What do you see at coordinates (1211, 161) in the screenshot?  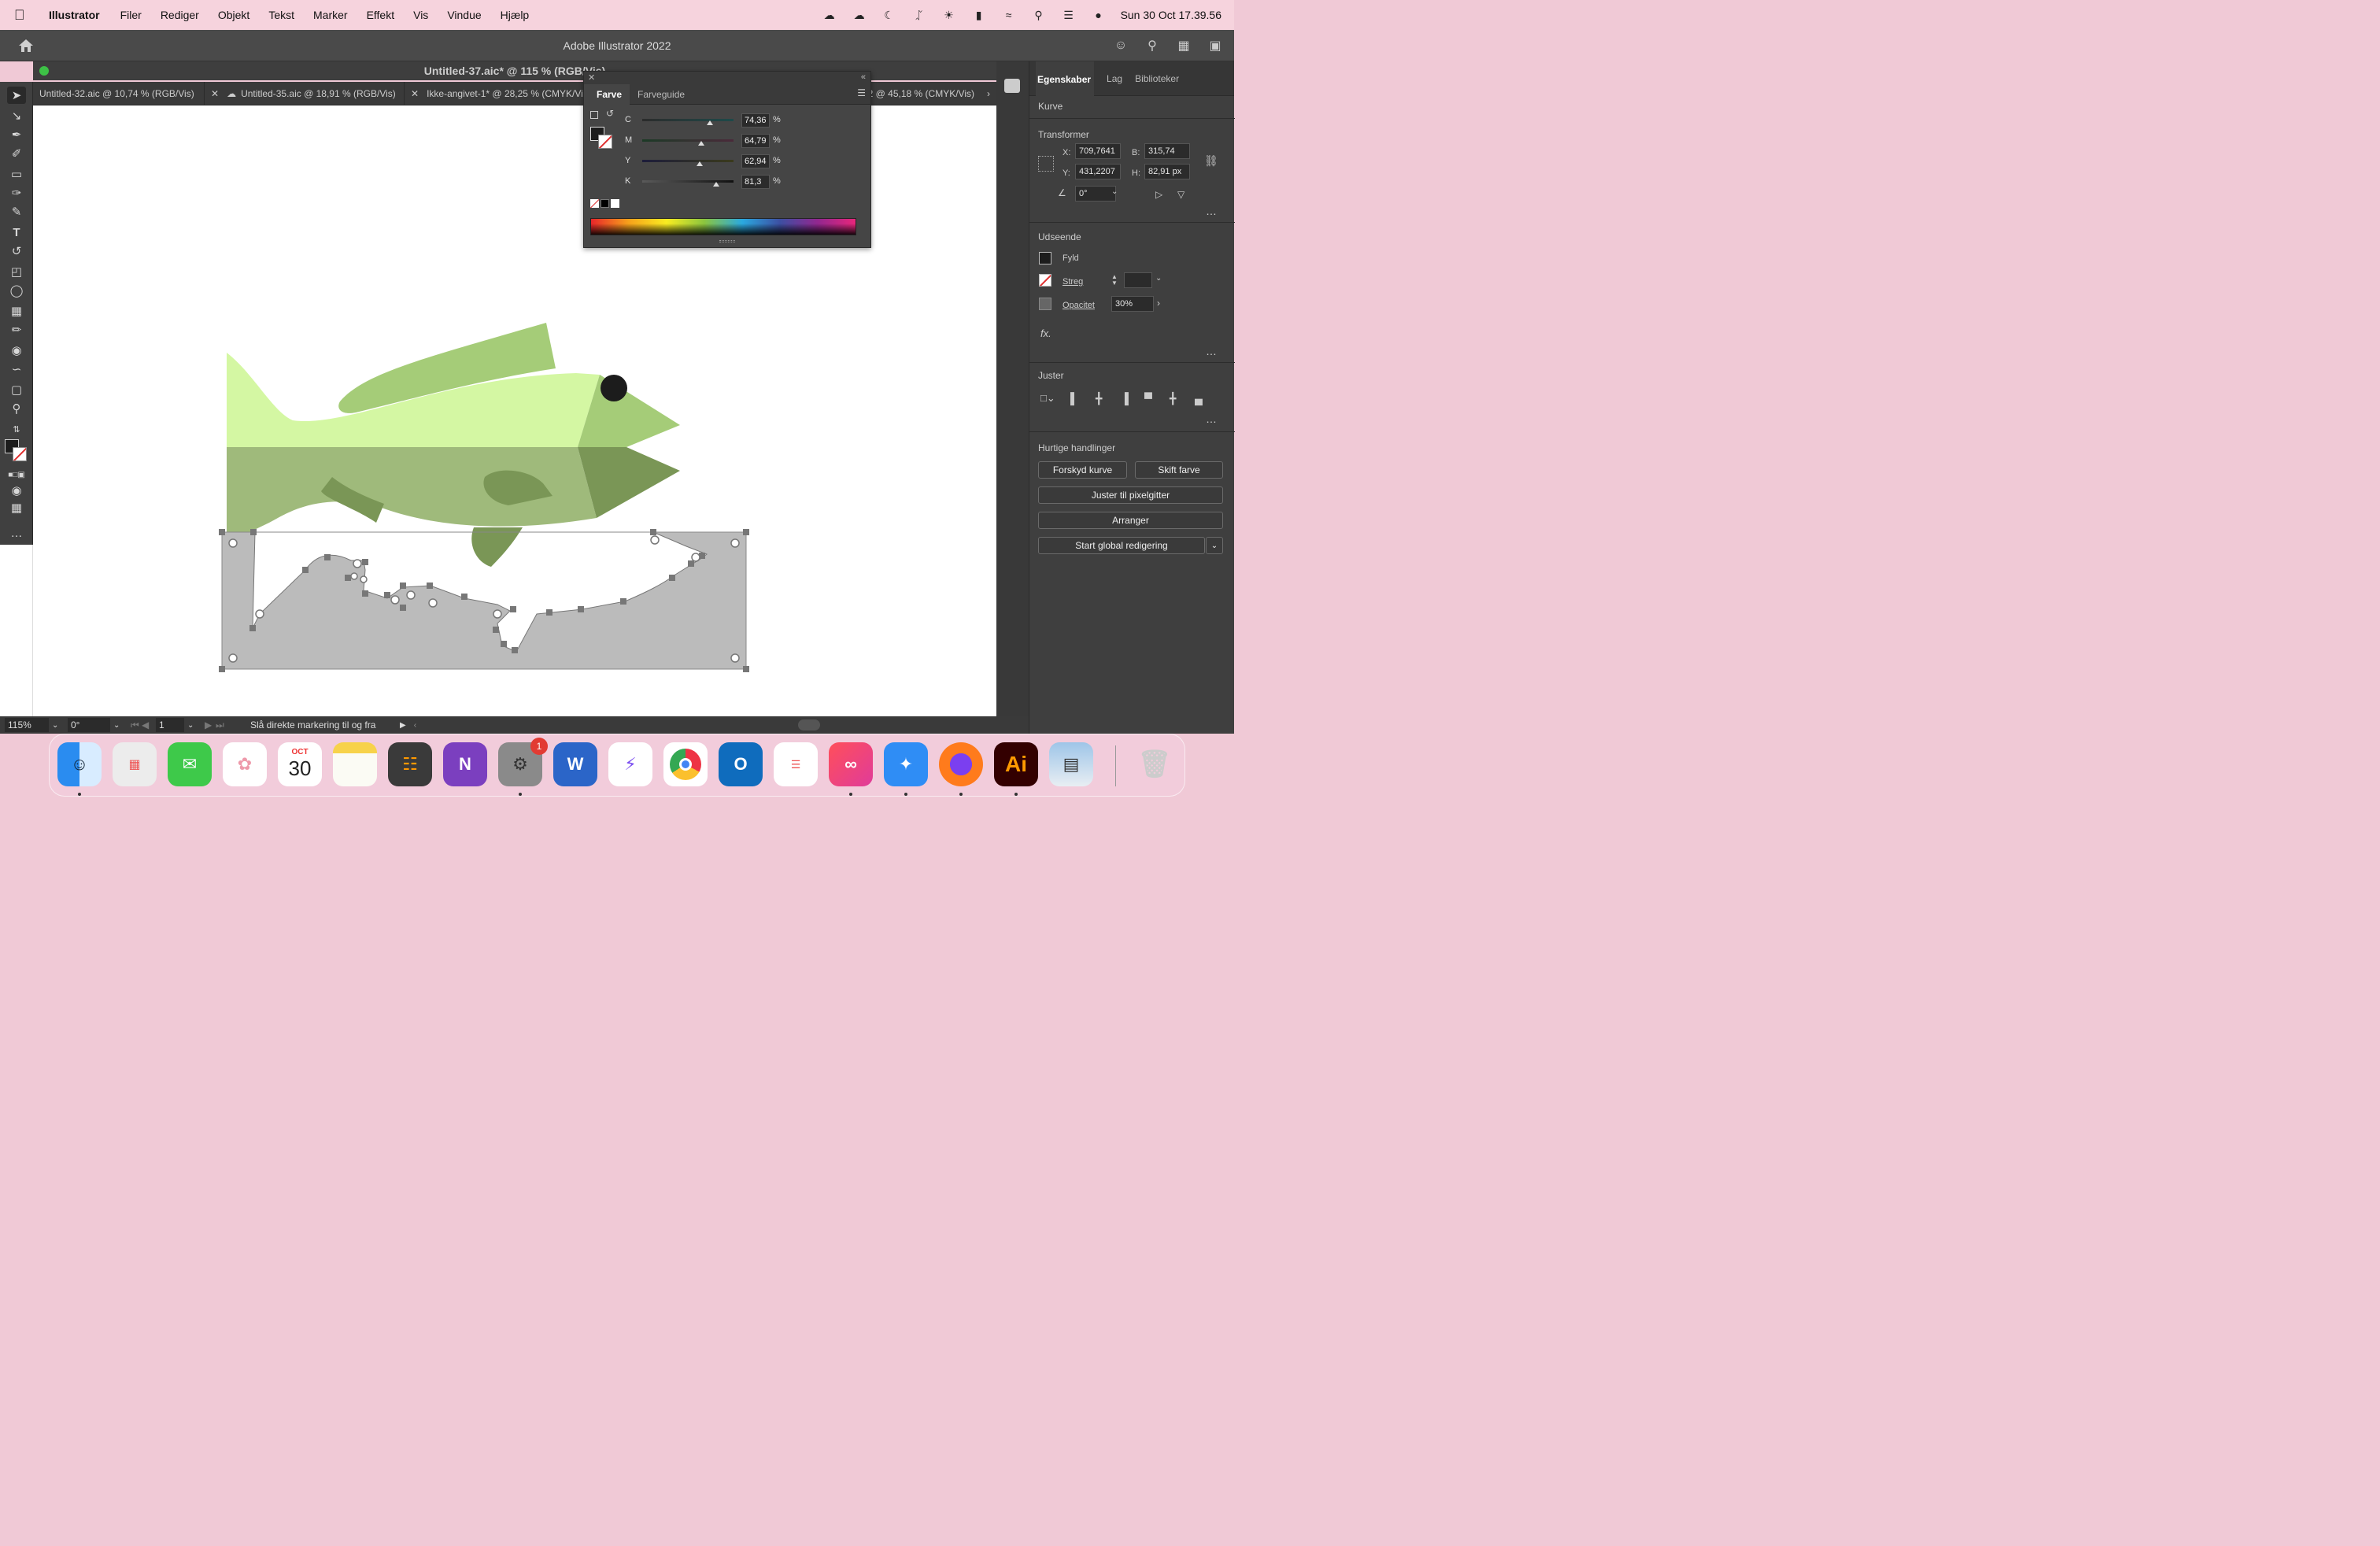 I see `constrain-proportions-icon: ⛓` at bounding box center [1211, 161].